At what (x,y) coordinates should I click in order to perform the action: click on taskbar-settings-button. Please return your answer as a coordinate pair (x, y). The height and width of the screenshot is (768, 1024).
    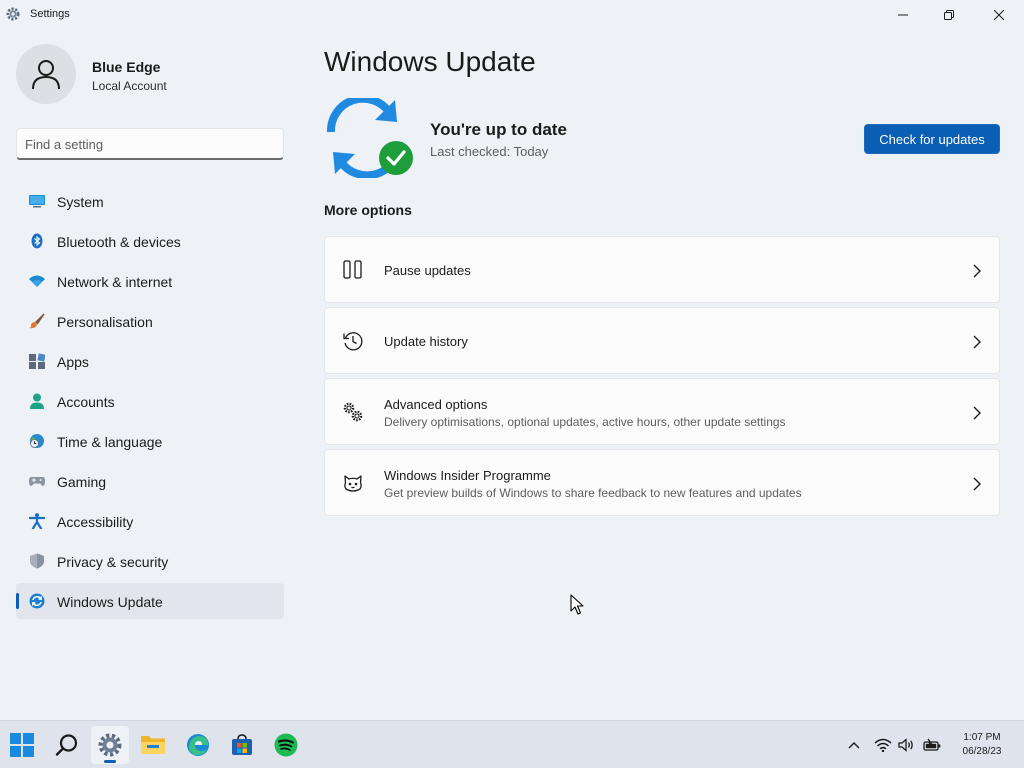
    Looking at the image, I should click on (110, 745).